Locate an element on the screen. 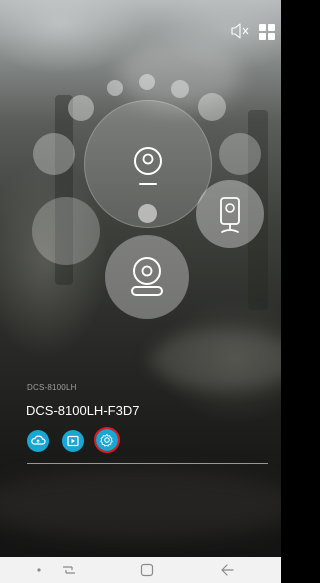  cloud-button is located at coordinates (38, 441).